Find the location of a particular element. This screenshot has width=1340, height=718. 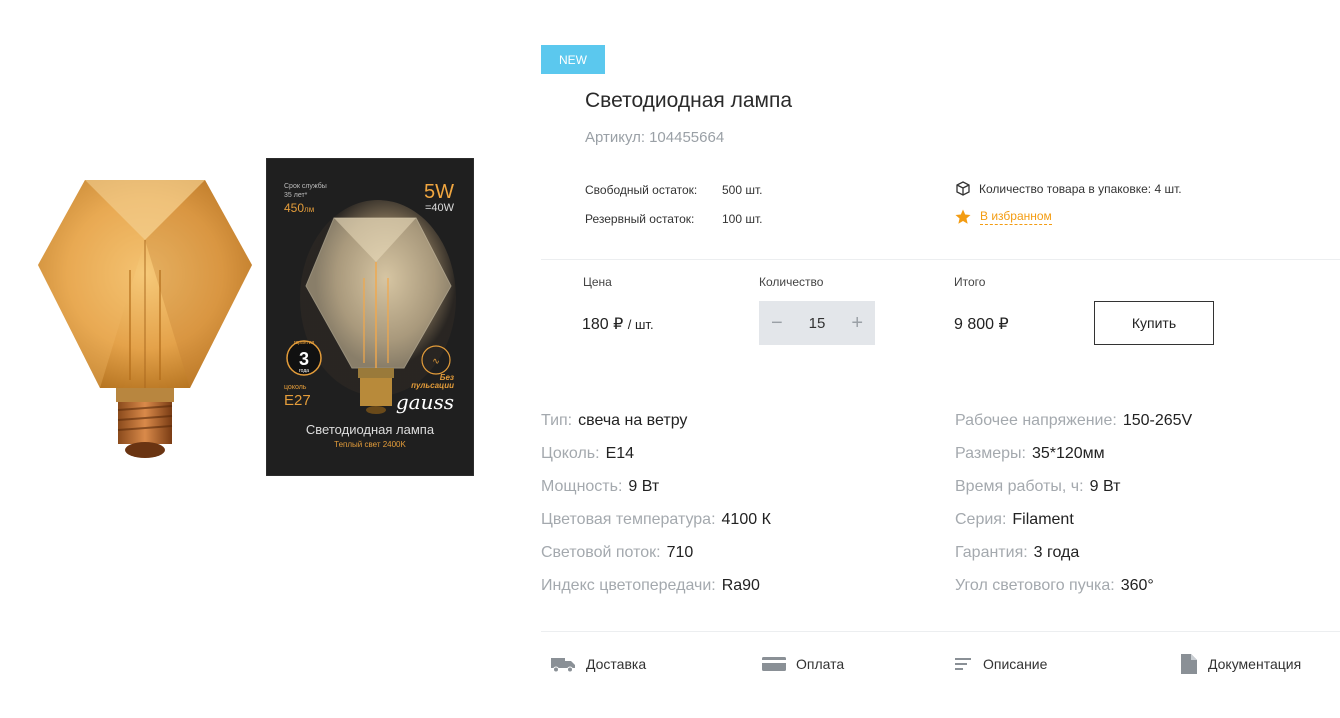

spec-row: Цветовая температура: 4100 К is located at coordinates (656, 520).